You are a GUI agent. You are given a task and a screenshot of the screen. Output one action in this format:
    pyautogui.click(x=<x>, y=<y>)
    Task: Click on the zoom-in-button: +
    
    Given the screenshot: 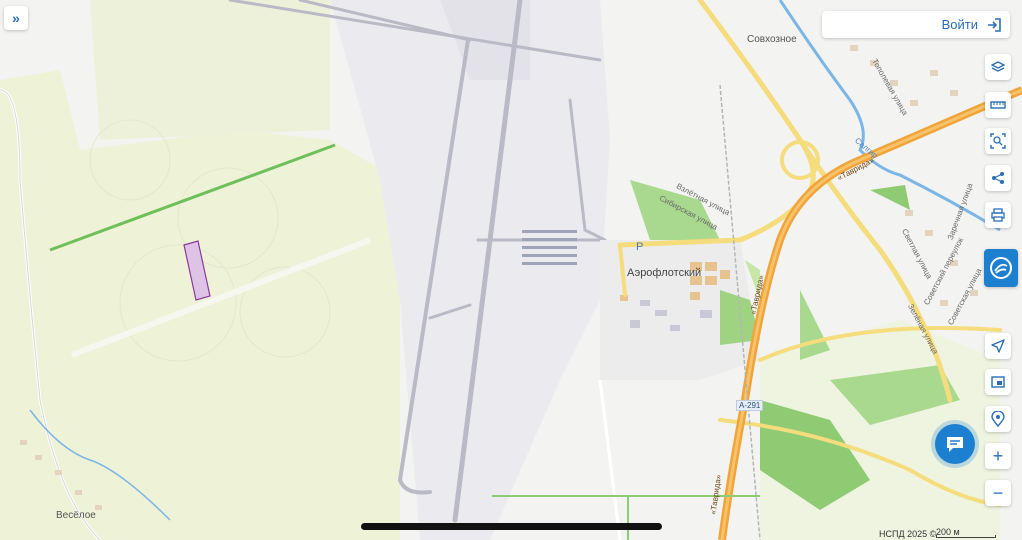 What is the action you would take?
    pyautogui.click(x=998, y=456)
    